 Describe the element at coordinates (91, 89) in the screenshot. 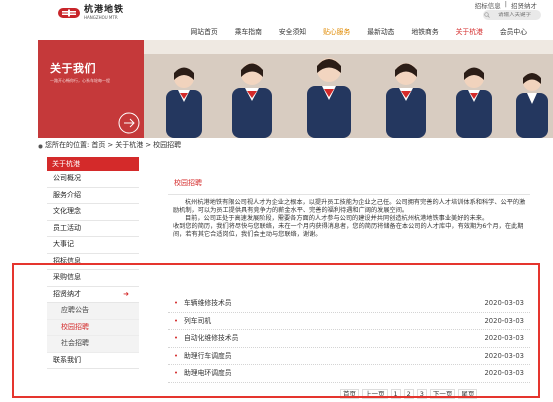

I see `banner-text-panel: 关于我们 一路开心畅你行，心系车轮每一程` at that location.